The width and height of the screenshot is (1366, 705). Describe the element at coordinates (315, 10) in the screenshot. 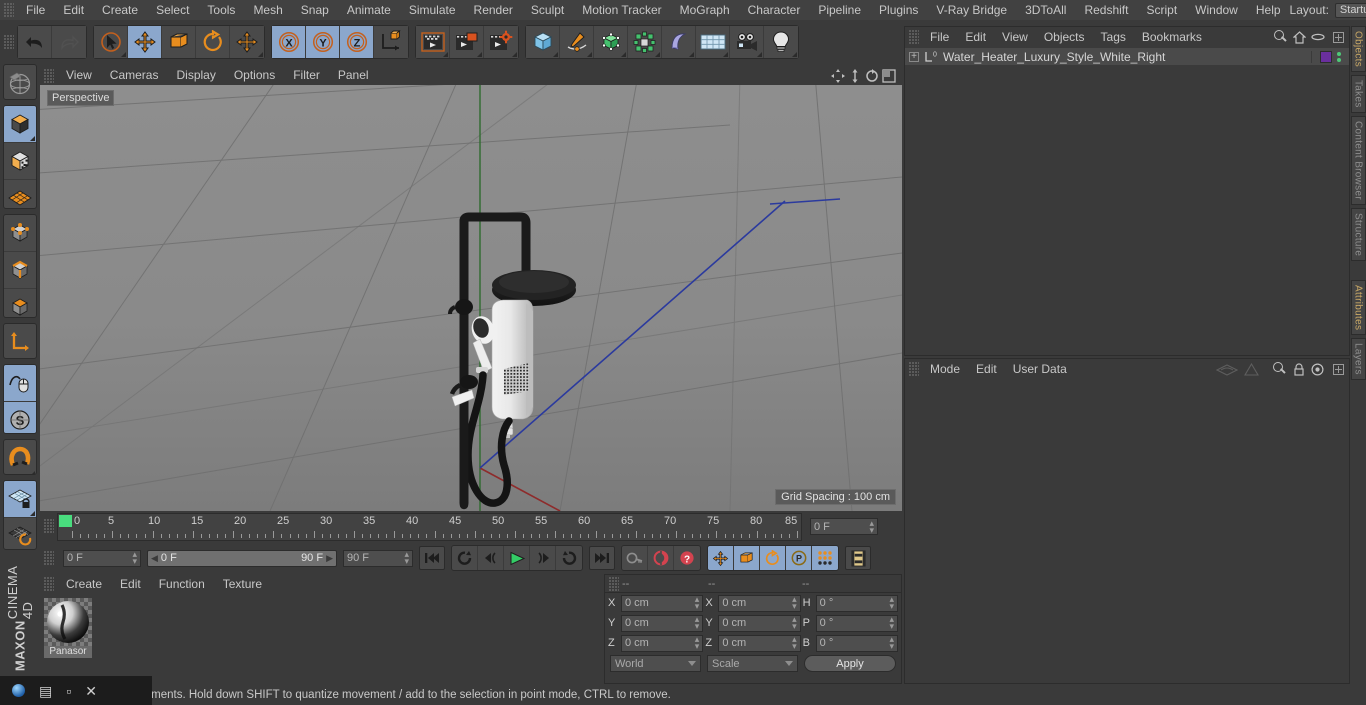

I see `menu-snap: Snap` at that location.